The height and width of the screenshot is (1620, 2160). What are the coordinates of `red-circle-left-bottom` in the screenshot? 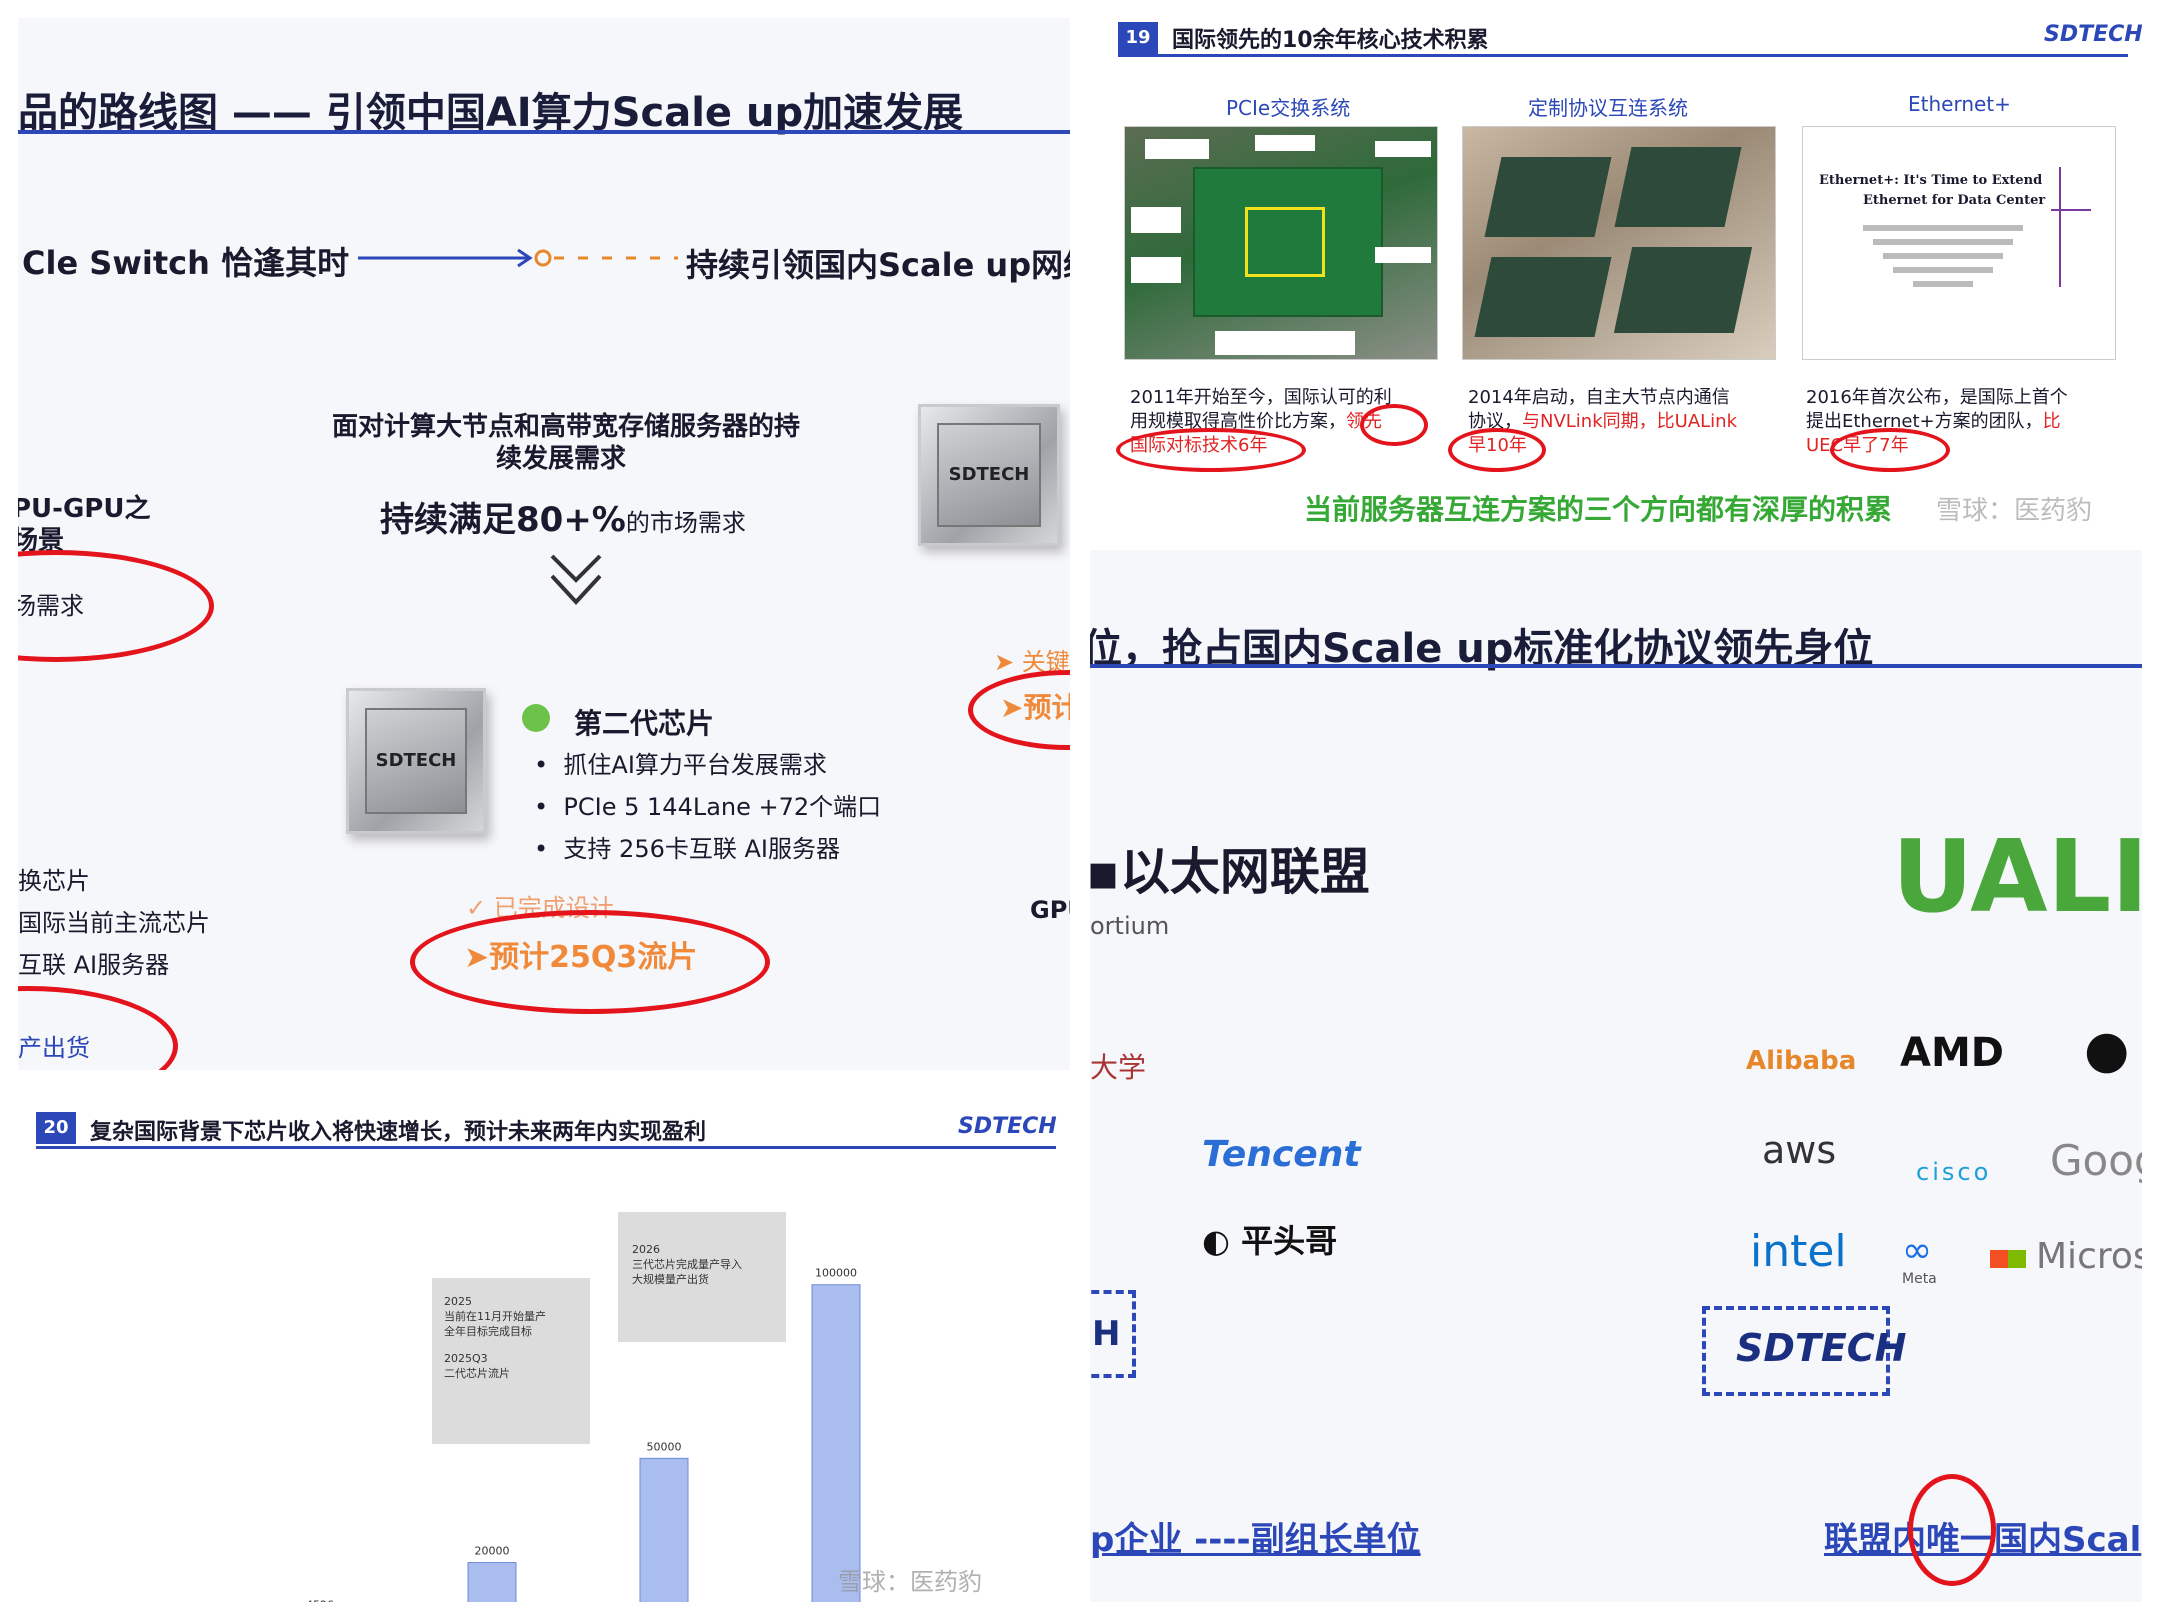 It's located at (98, 1028).